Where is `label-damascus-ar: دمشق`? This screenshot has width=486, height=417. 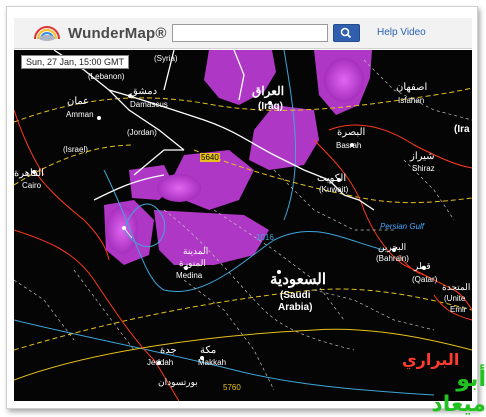 label-damascus-ar: دمشق is located at coordinates (144, 91).